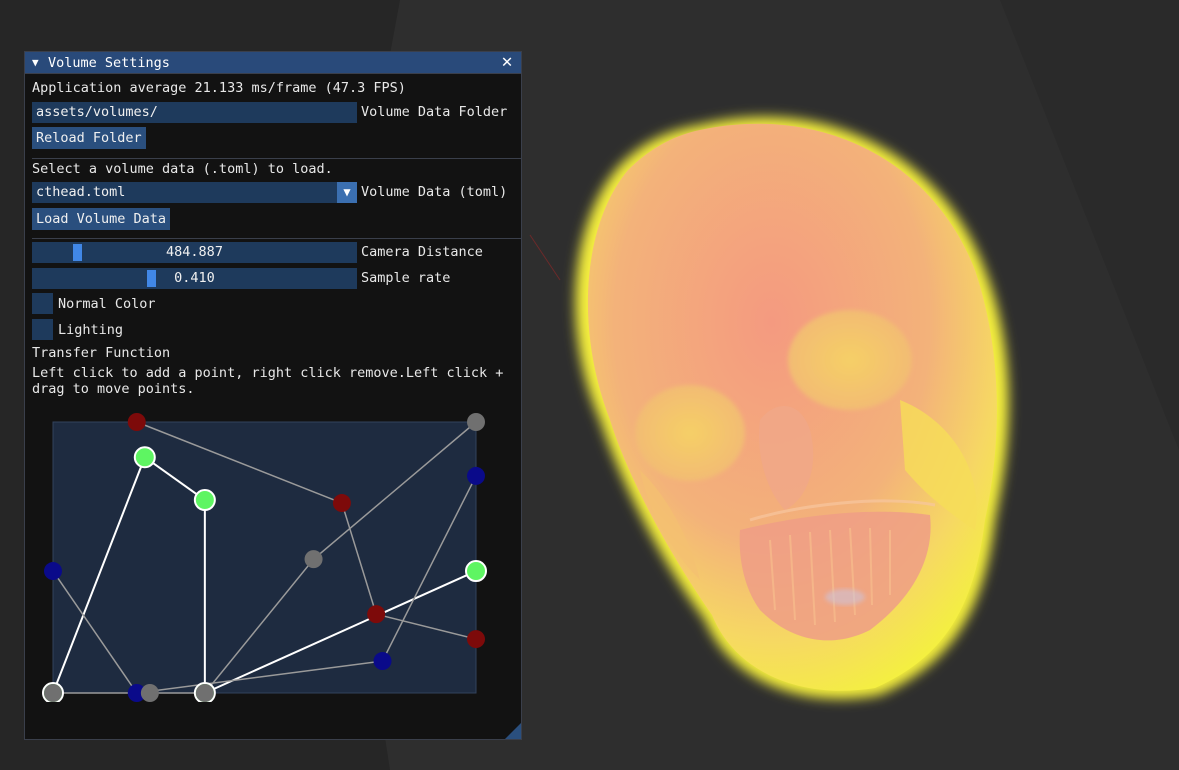  I want to click on lighting-checkbox, so click(42, 329).